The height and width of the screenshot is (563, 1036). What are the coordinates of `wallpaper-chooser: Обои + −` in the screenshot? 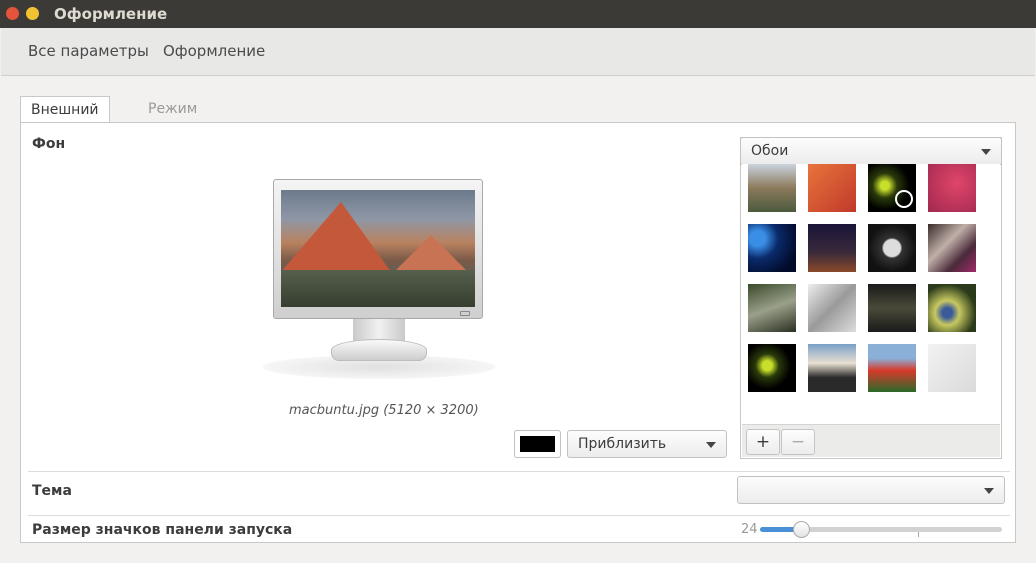 It's located at (871, 298).